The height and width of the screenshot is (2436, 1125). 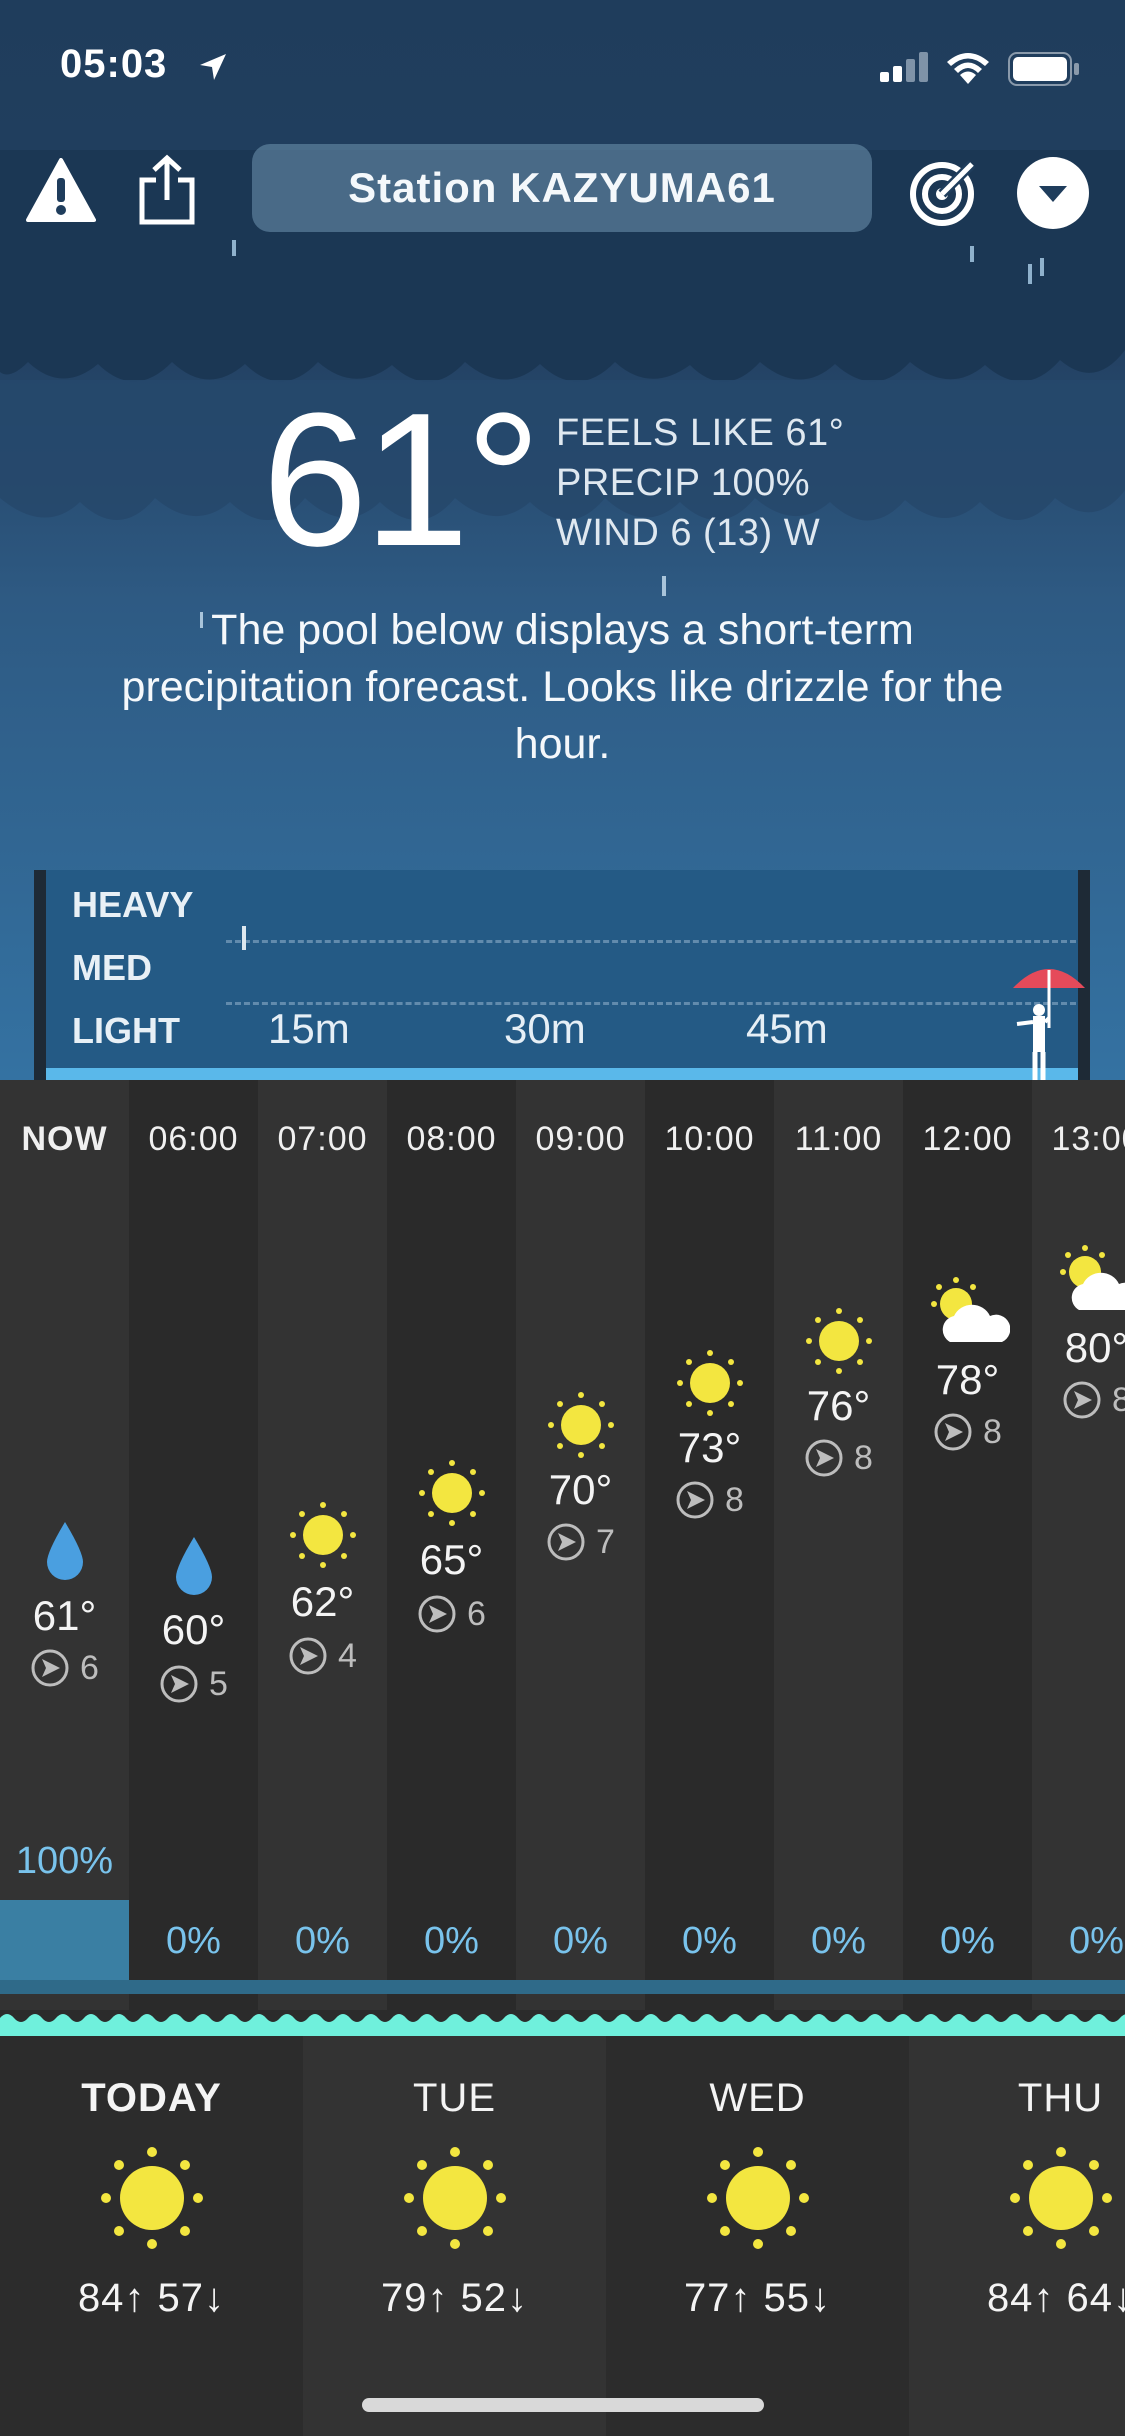 I want to click on hour-temp: 62°, so click(x=322, y=1601).